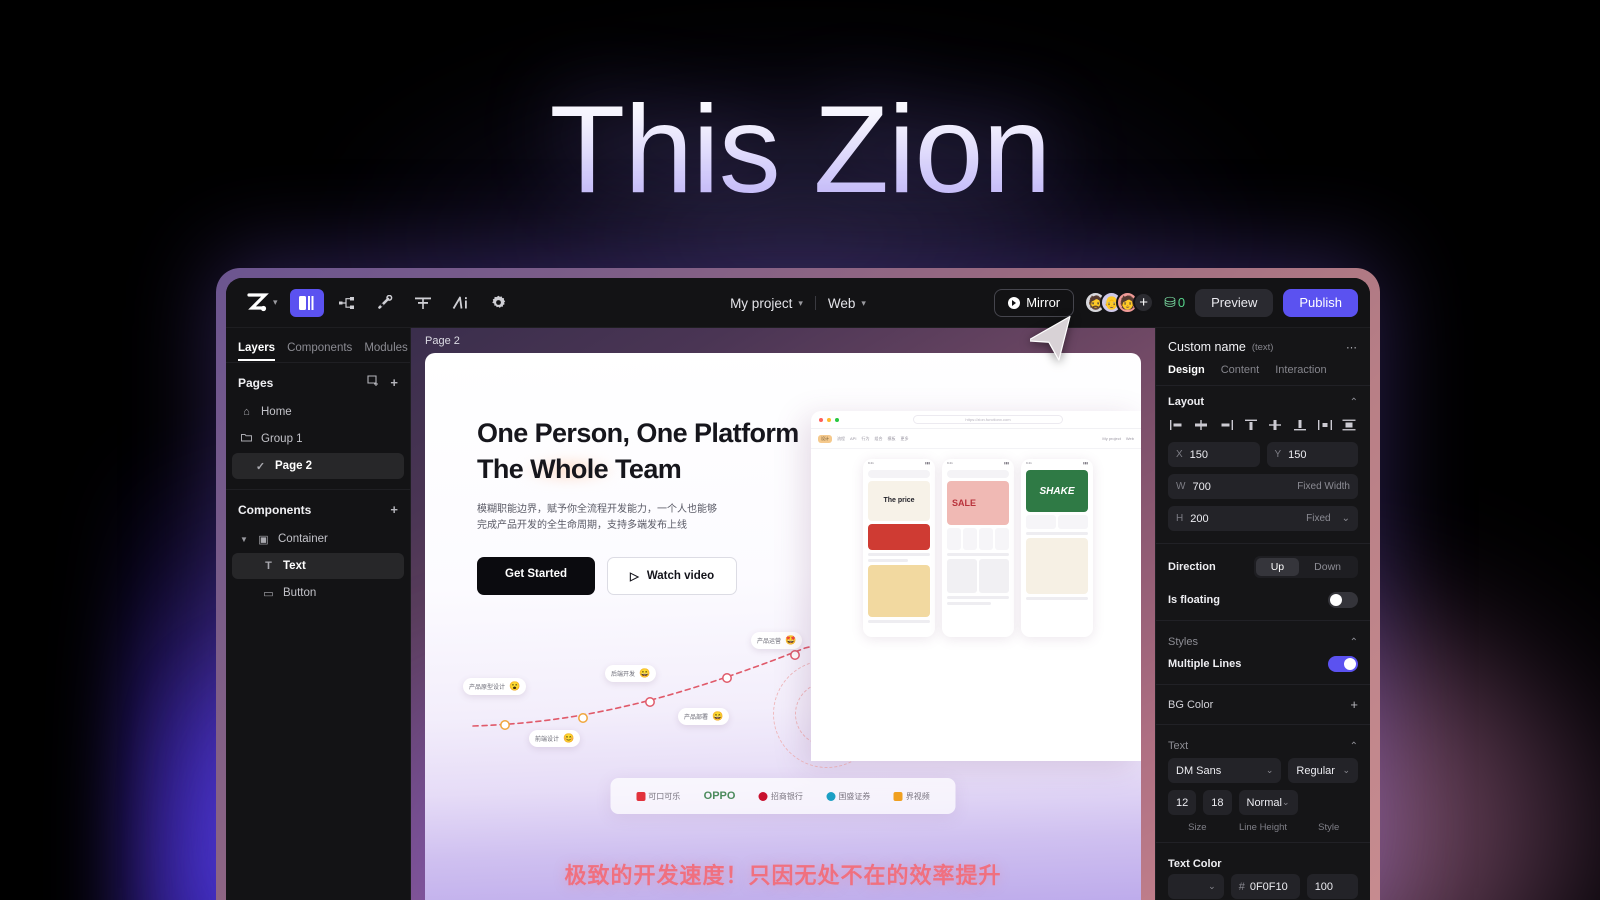 The width and height of the screenshot is (1600, 900). I want to click on publish-button: Publish, so click(1320, 302).